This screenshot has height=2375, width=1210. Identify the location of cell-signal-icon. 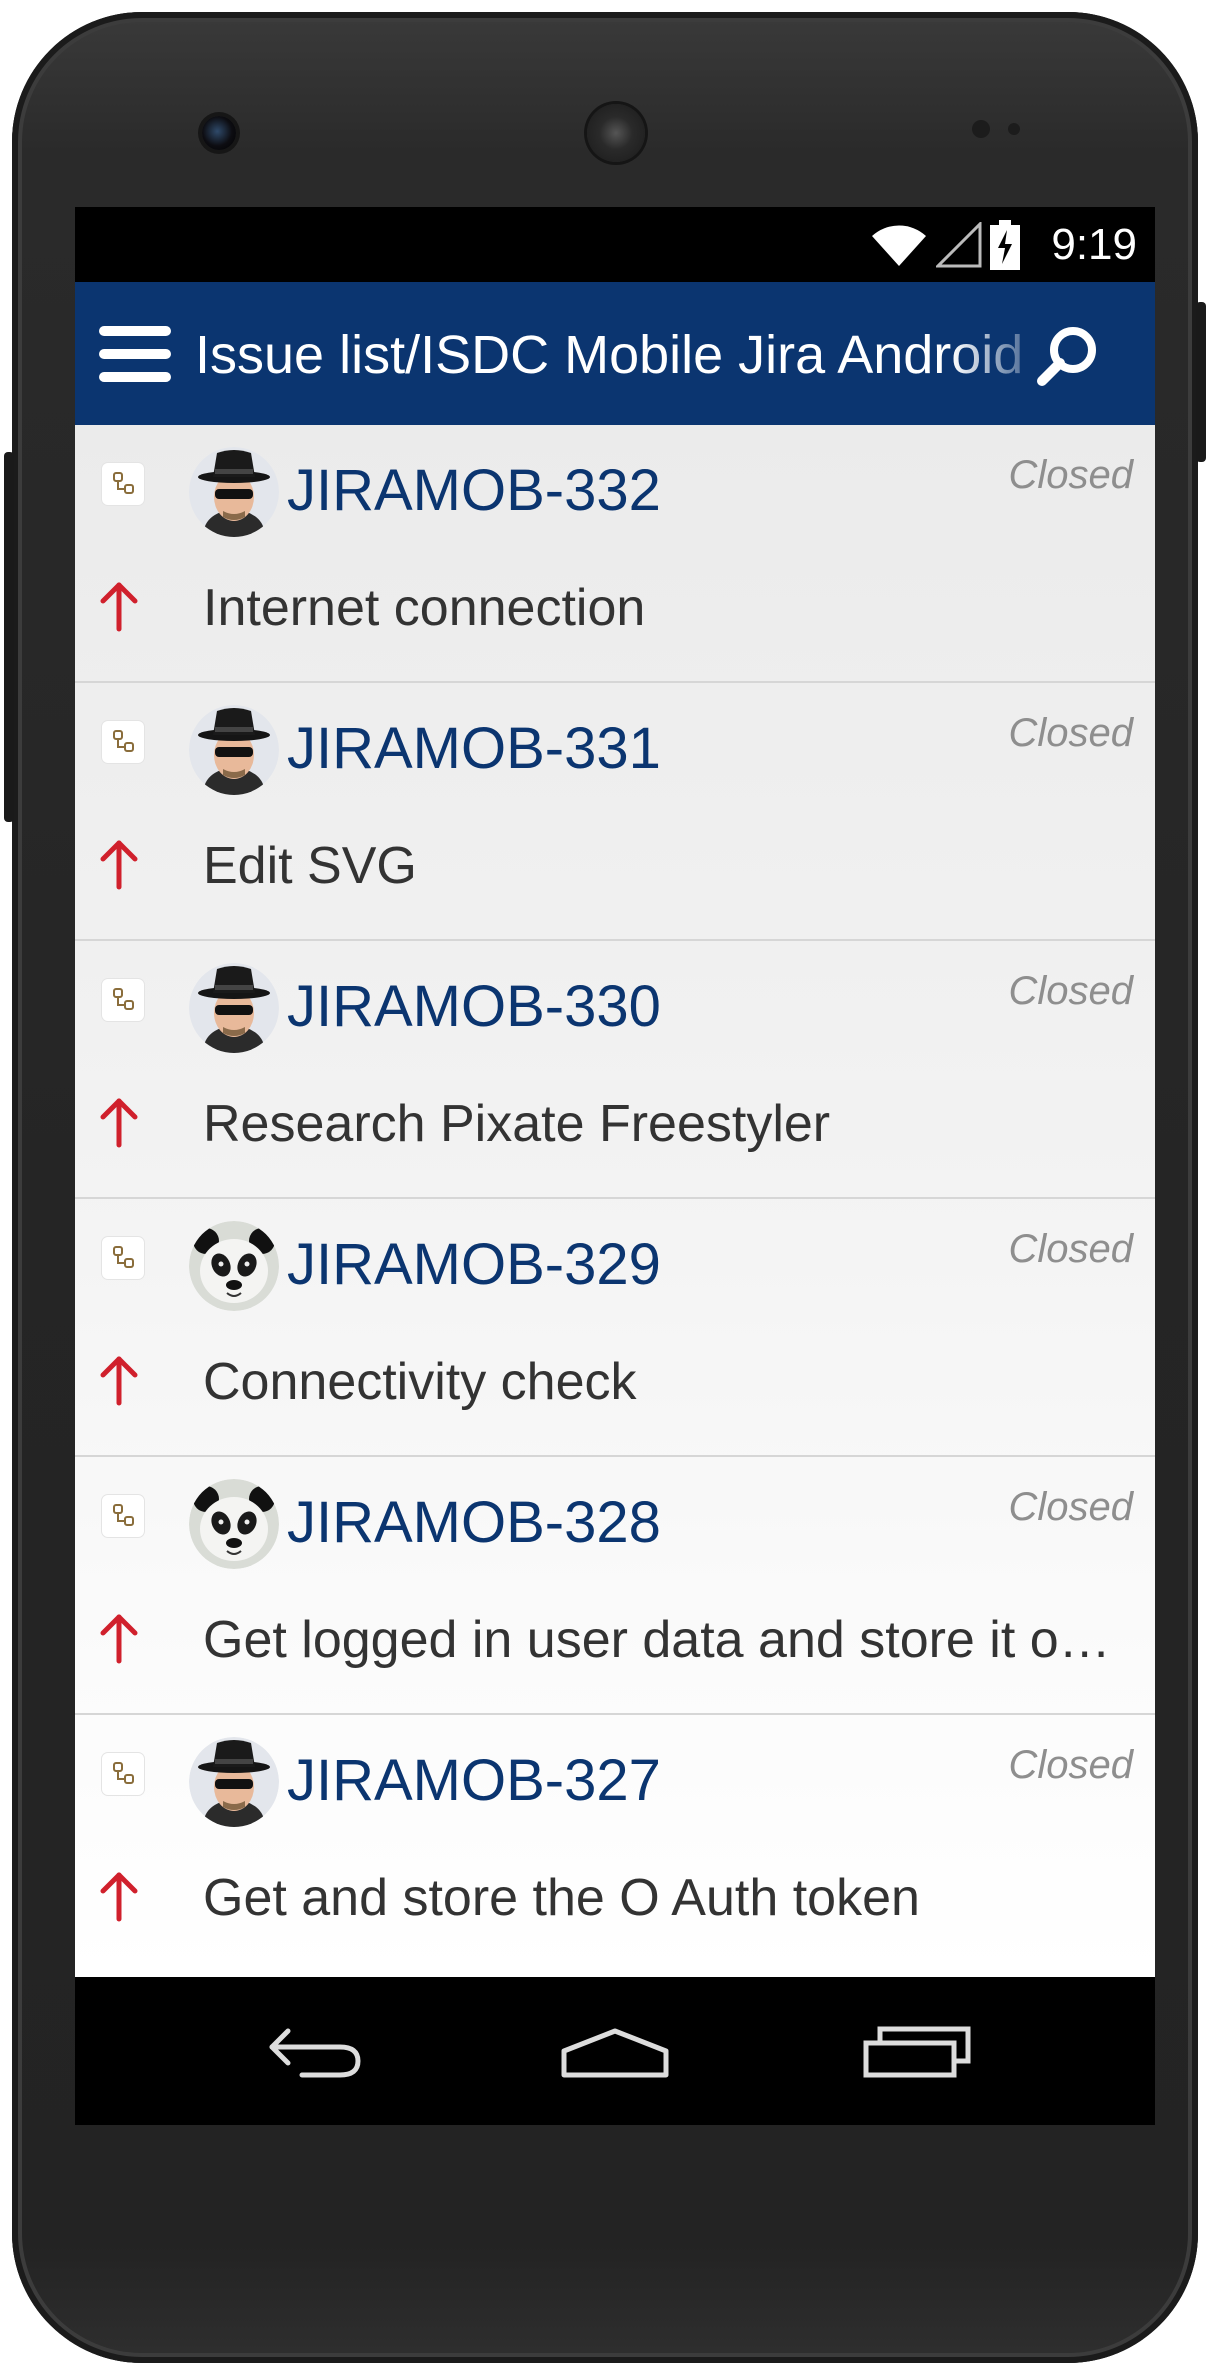
(959, 245).